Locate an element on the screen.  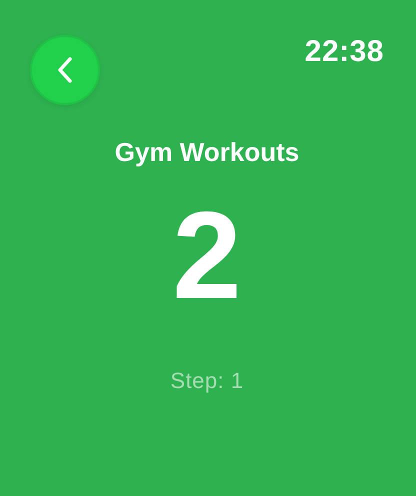
rep-count: 2 is located at coordinates (207, 256).